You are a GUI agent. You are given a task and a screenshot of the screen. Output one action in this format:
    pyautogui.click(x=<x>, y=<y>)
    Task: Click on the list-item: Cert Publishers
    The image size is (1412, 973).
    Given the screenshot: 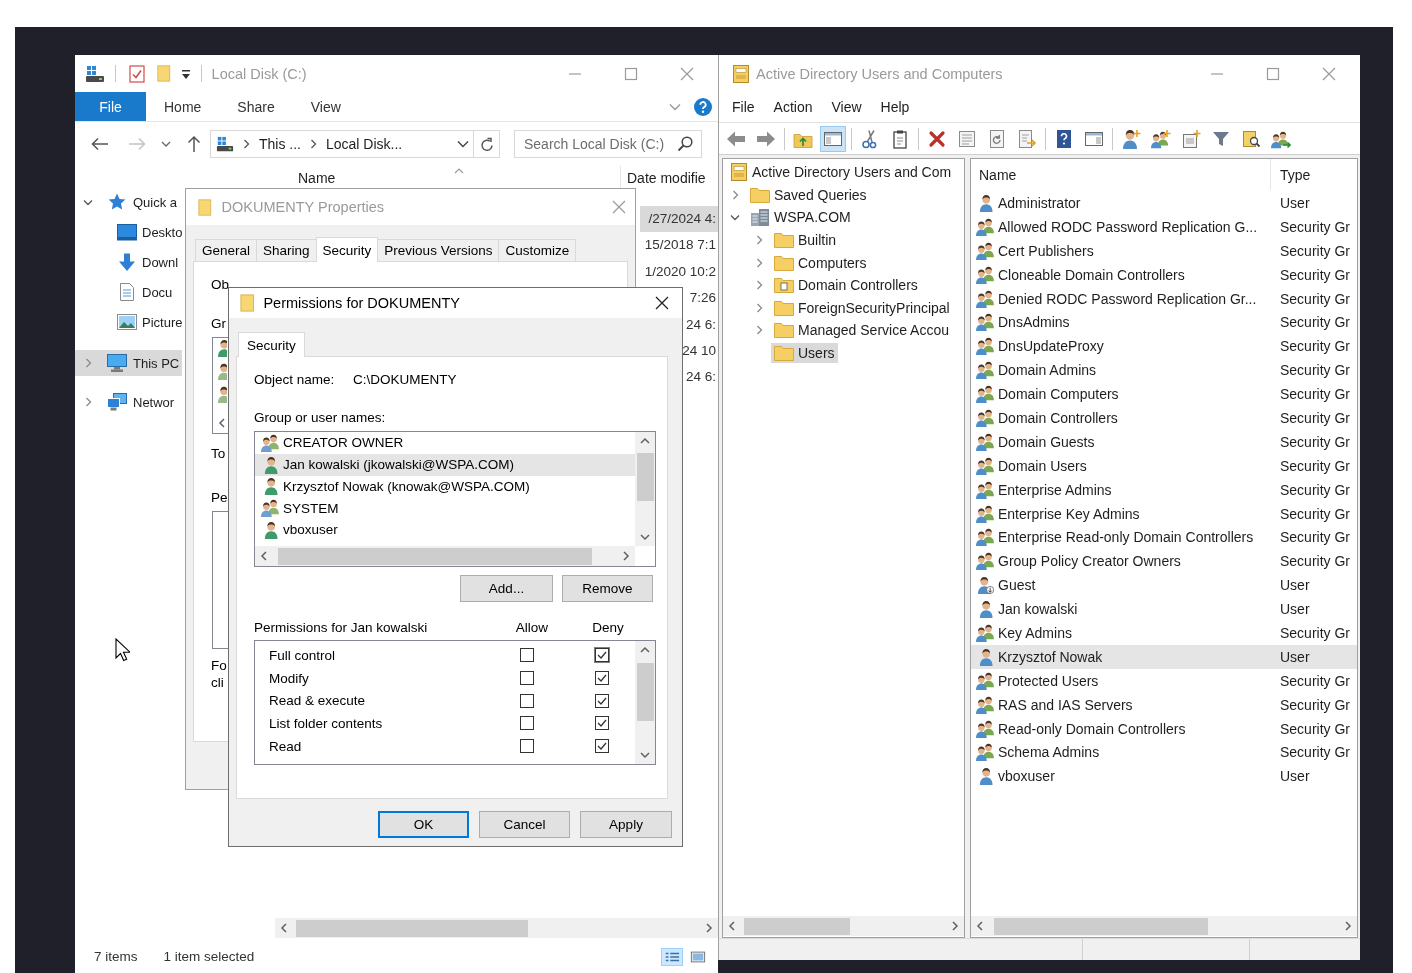 What is the action you would take?
    pyautogui.click(x=1121, y=250)
    